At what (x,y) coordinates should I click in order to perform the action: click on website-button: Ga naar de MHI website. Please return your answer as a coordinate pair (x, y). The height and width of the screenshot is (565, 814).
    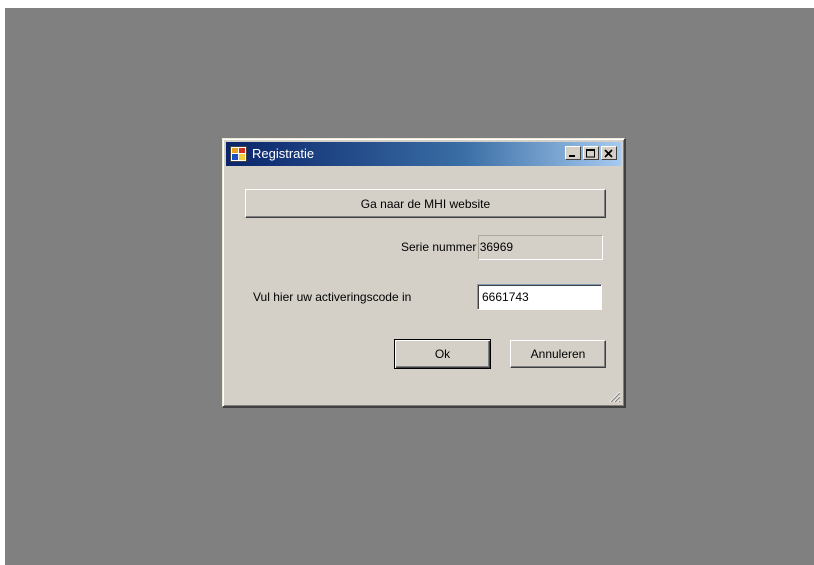
    Looking at the image, I should click on (425, 203).